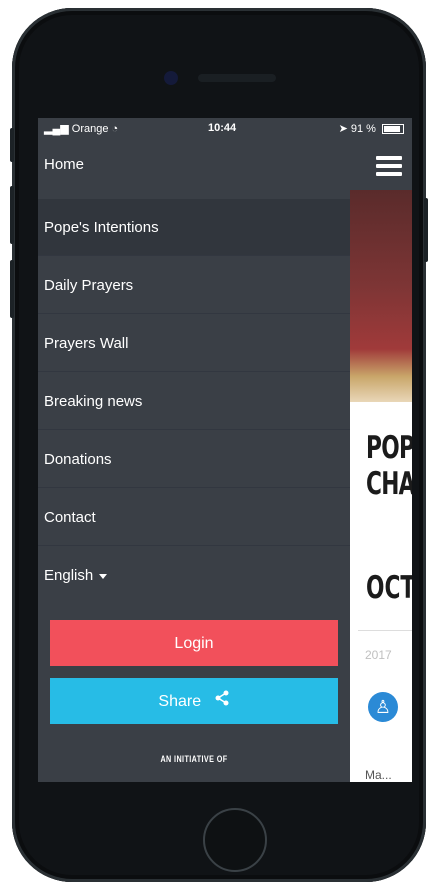 Image resolution: width=439 pixels, height=888 pixels. What do you see at coordinates (103, 576) in the screenshot?
I see `chevron-down-icon` at bounding box center [103, 576].